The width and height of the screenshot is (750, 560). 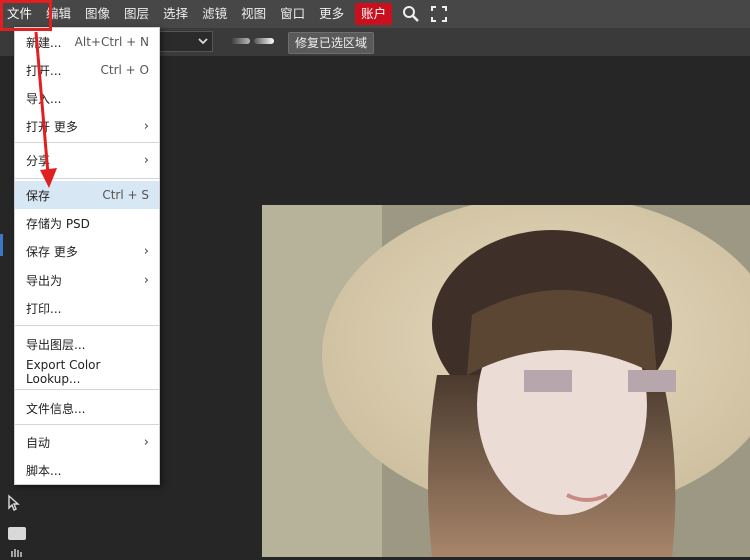 What do you see at coordinates (45, 109) in the screenshot?
I see `annotation-arrow` at bounding box center [45, 109].